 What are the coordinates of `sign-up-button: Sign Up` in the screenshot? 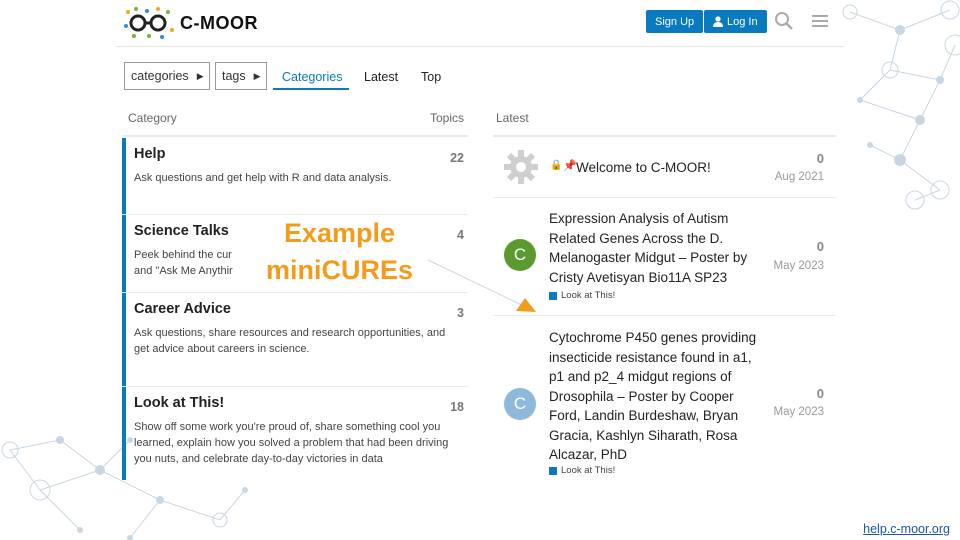 It's located at (675, 21).